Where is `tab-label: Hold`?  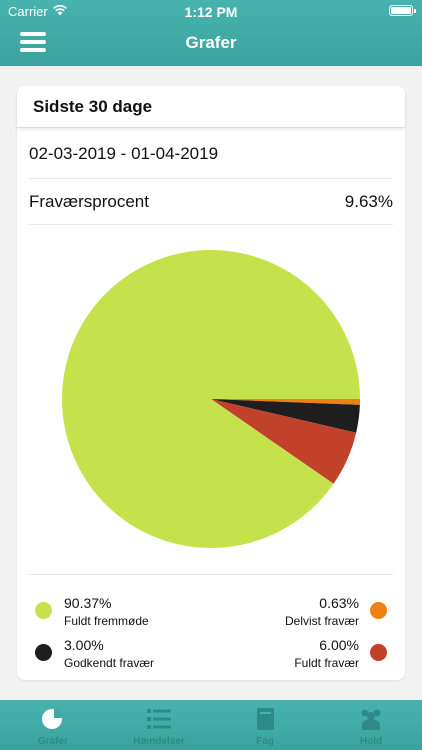 tab-label: Hold is located at coordinates (371, 741).